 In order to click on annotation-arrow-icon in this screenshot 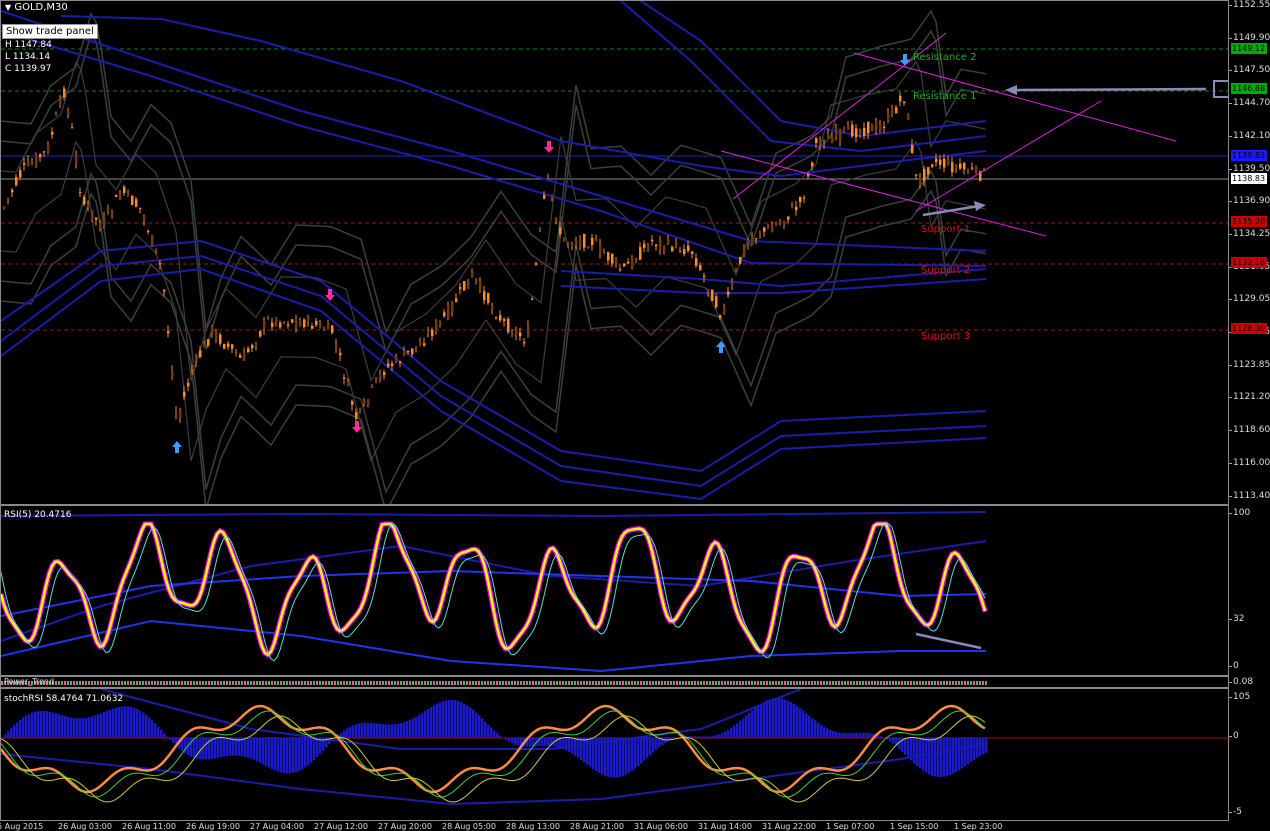, I will do `click(1011, 90)`.